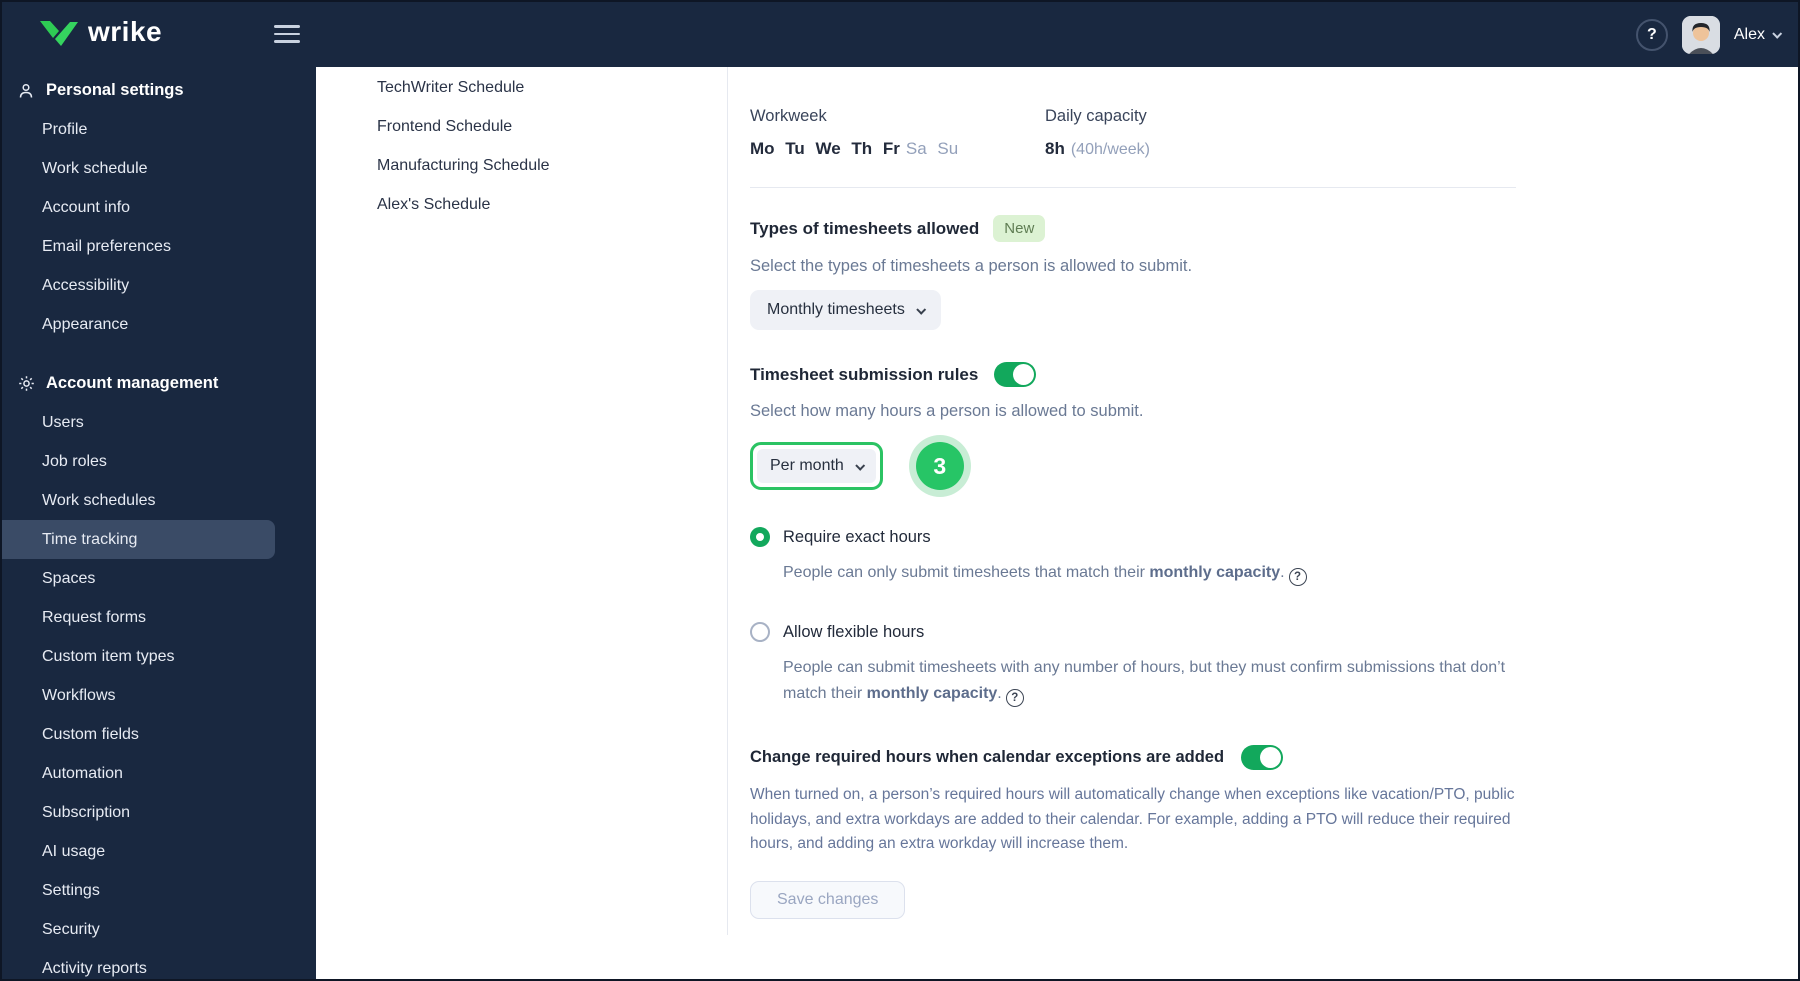  Describe the element at coordinates (1019, 228) in the screenshot. I see `new-badge: New` at that location.